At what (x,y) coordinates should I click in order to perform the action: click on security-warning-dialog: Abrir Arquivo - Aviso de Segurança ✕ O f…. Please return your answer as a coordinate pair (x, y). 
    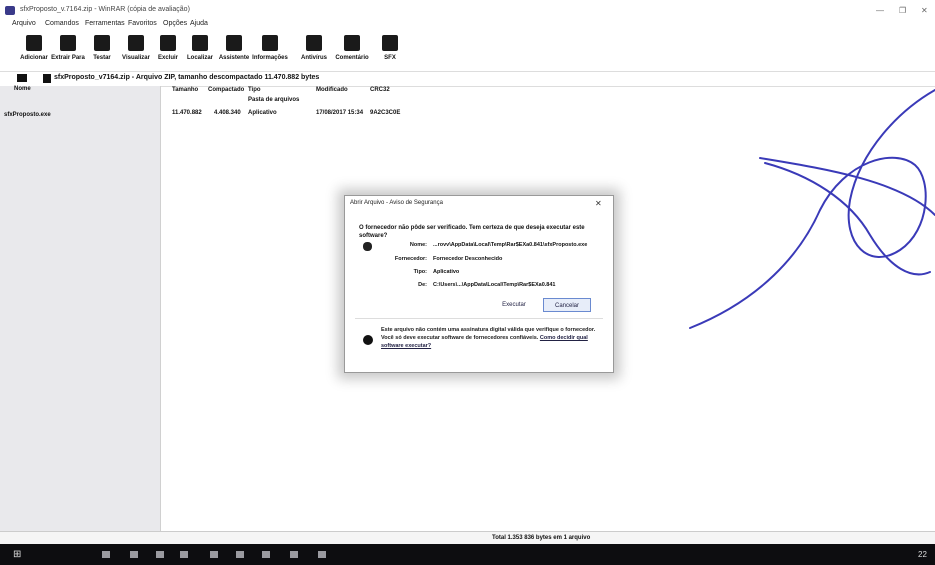
    Looking at the image, I should click on (479, 284).